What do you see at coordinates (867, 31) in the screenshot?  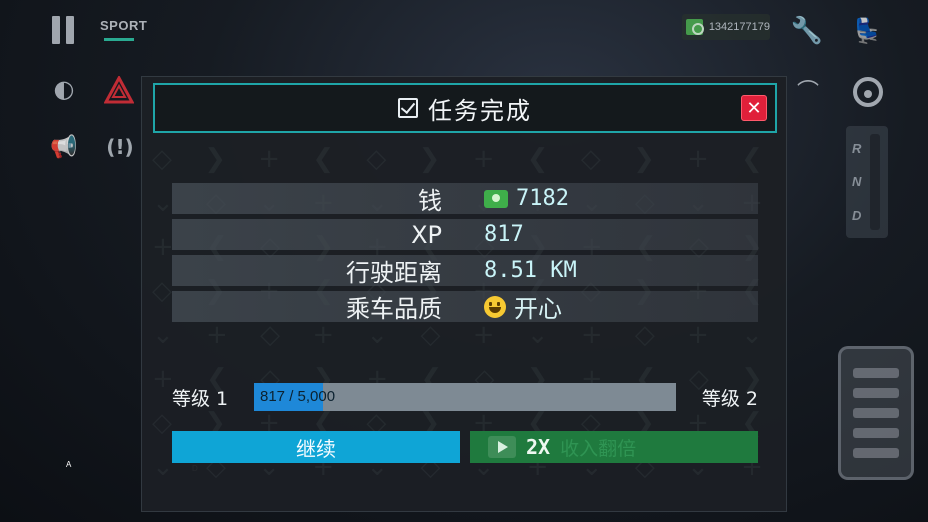 I see `seats-icon: 💺` at bounding box center [867, 31].